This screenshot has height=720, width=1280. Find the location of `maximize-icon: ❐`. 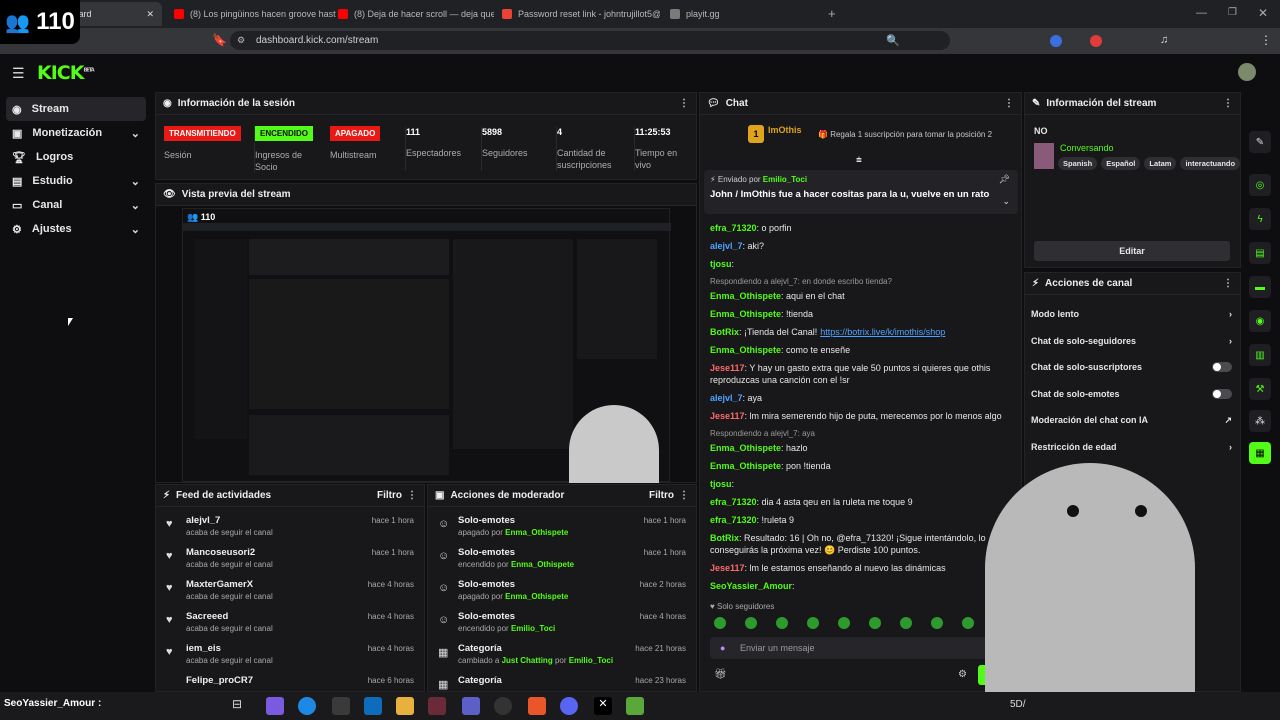

maximize-icon: ❐ is located at coordinates (1232, 12).